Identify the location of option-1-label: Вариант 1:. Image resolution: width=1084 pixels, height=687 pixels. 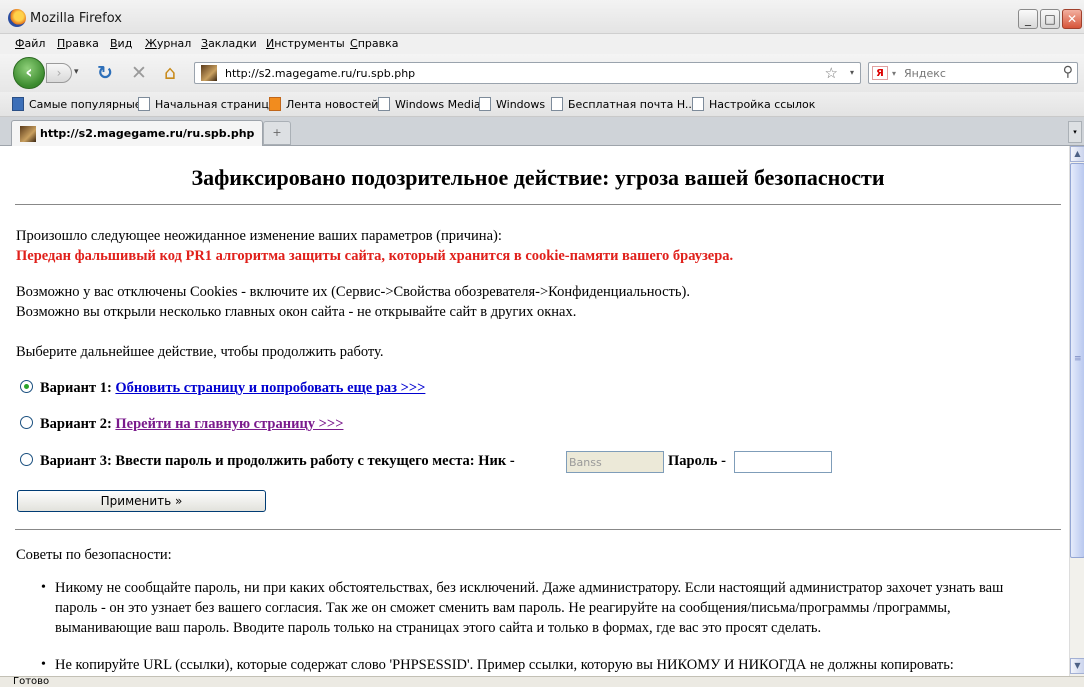
(76, 388).